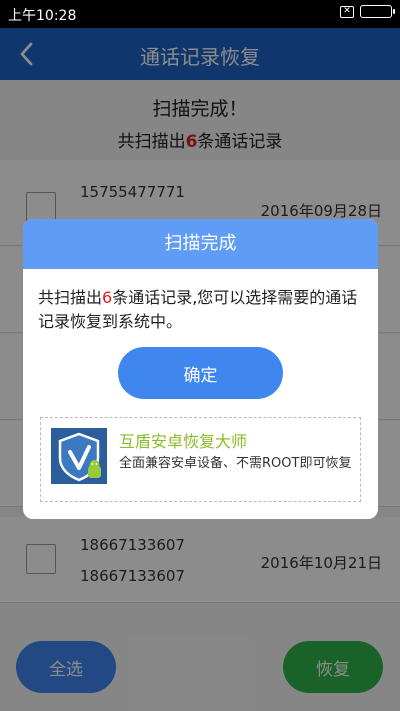 This screenshot has width=400, height=711. Describe the element at coordinates (347, 11) in the screenshot. I see `sim-icon: ✕` at that location.